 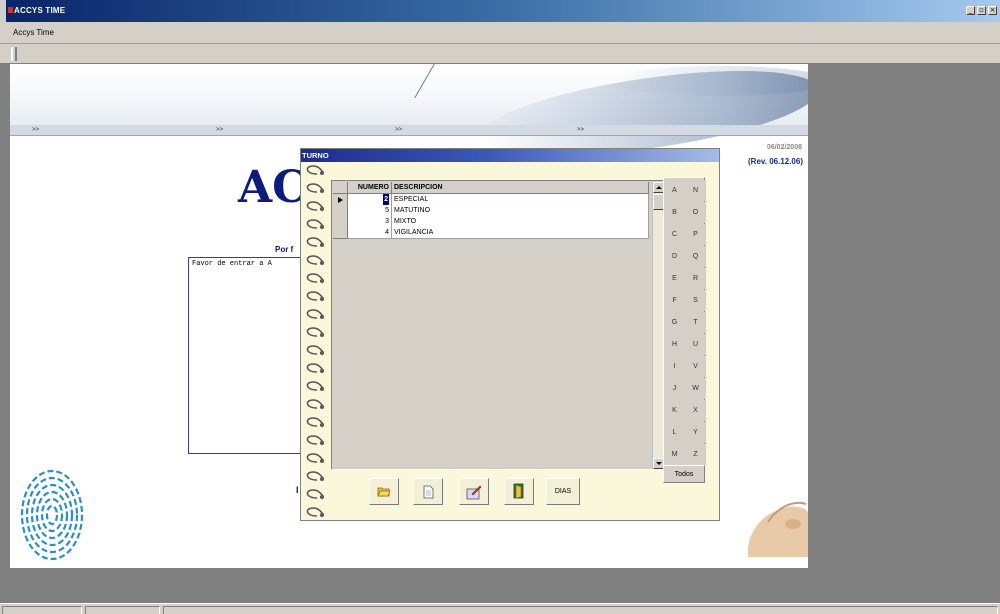 I want to click on letter-button-t: T, so click(x=695, y=322).